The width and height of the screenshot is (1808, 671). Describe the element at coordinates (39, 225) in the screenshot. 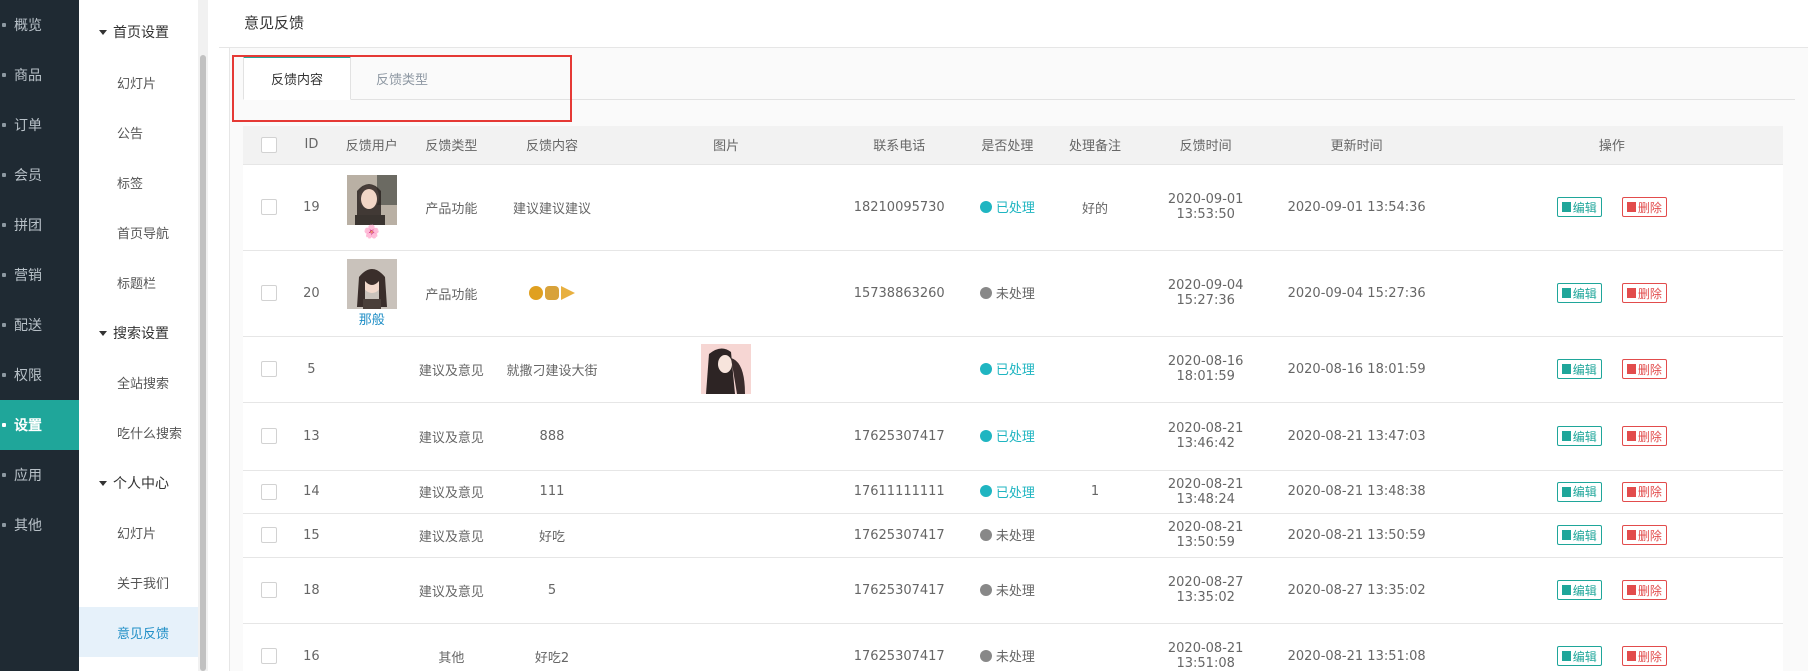

I see `nav-item-group-buy: 拼团` at that location.